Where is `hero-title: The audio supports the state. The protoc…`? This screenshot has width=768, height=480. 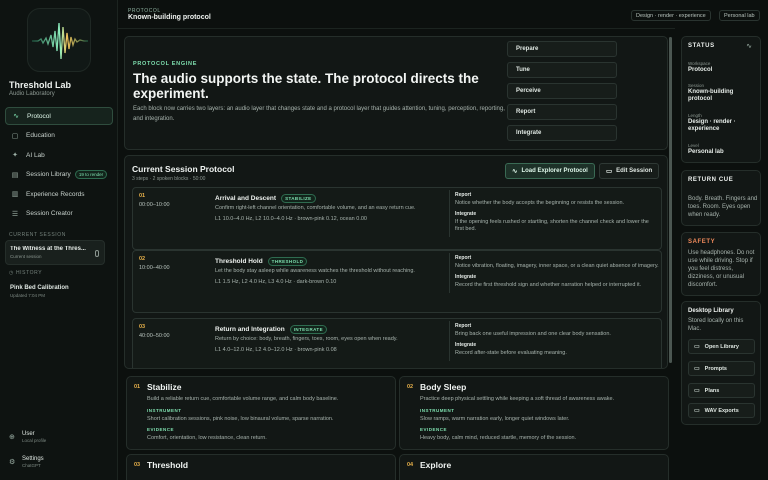
hero-title: The audio supports the state. The protoc… is located at coordinates (306, 86).